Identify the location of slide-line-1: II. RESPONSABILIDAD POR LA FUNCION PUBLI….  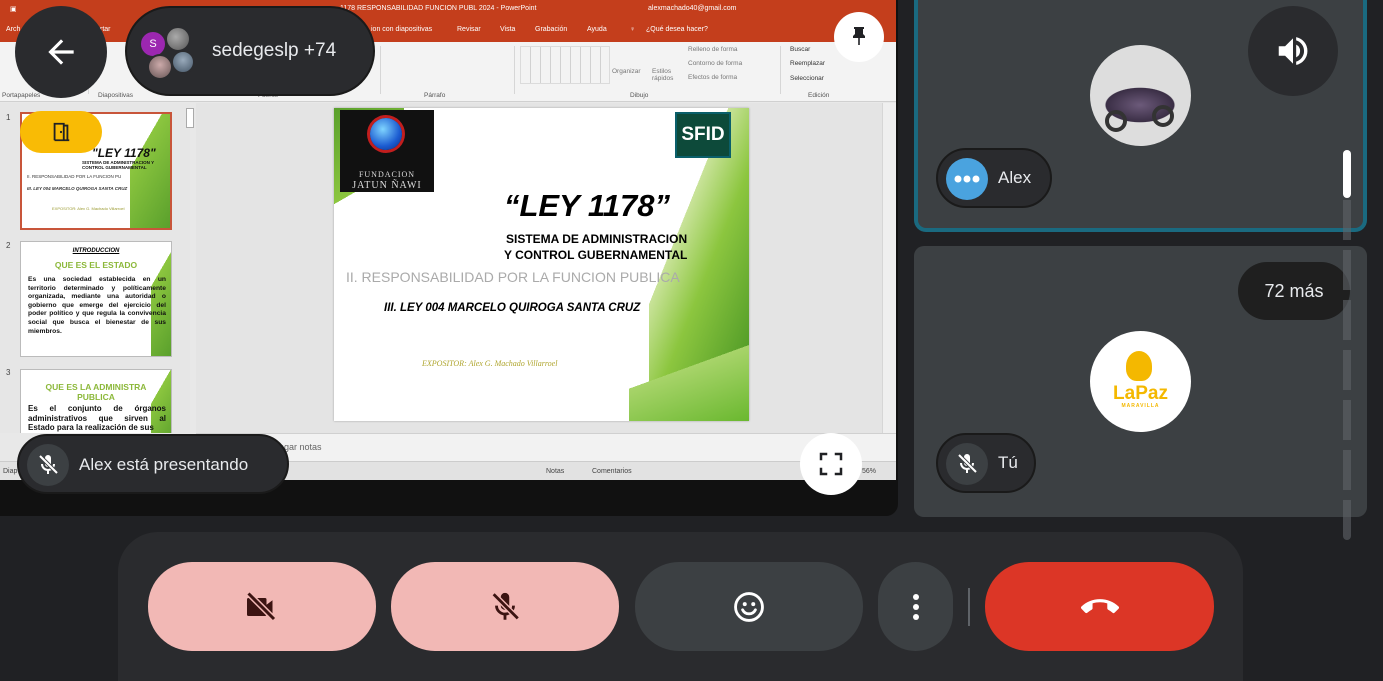
(513, 277).